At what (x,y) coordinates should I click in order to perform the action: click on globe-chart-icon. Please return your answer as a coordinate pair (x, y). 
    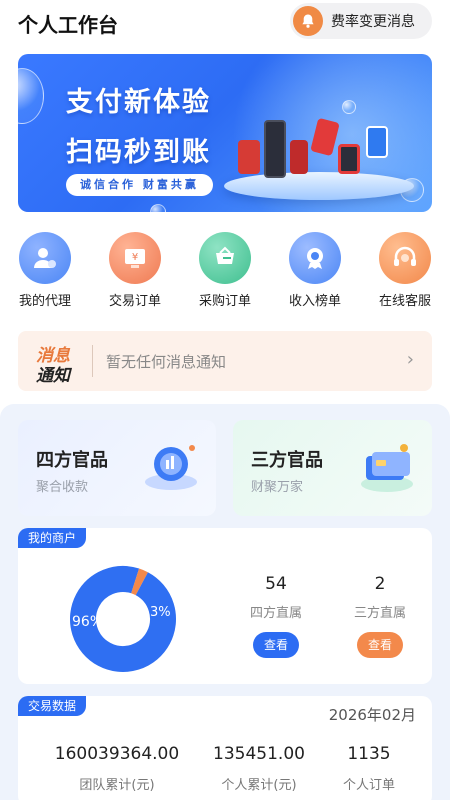
    Looking at the image, I should click on (171, 467).